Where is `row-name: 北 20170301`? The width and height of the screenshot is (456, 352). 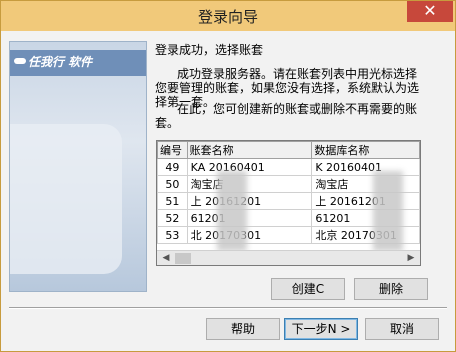
row-name: 北 20170301 is located at coordinates (249, 235).